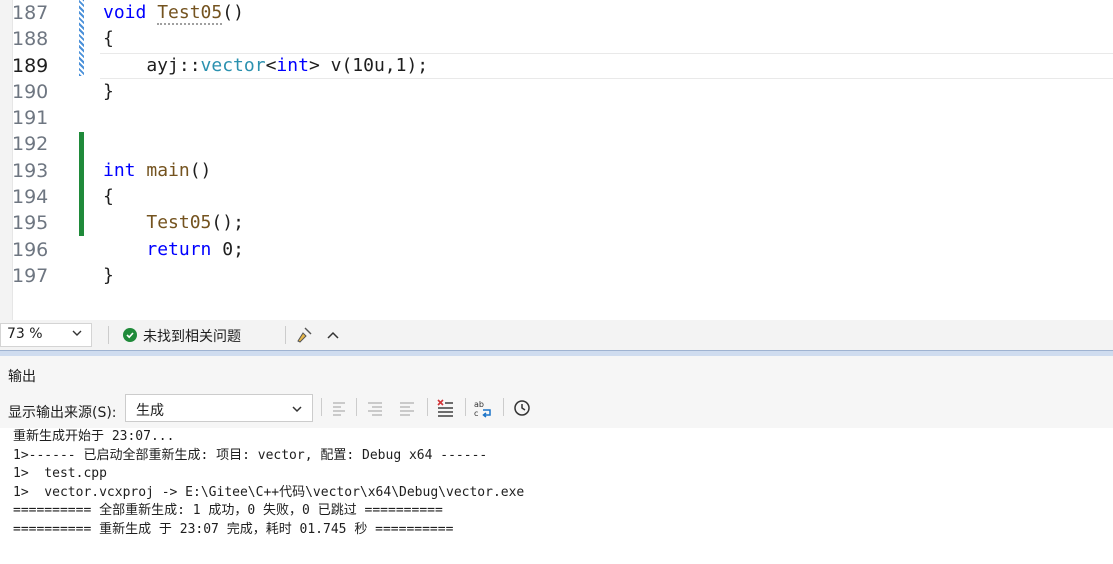 Image resolution: width=1113 pixels, height=564 pixels. I want to click on code-text: int main(), so click(157, 171).